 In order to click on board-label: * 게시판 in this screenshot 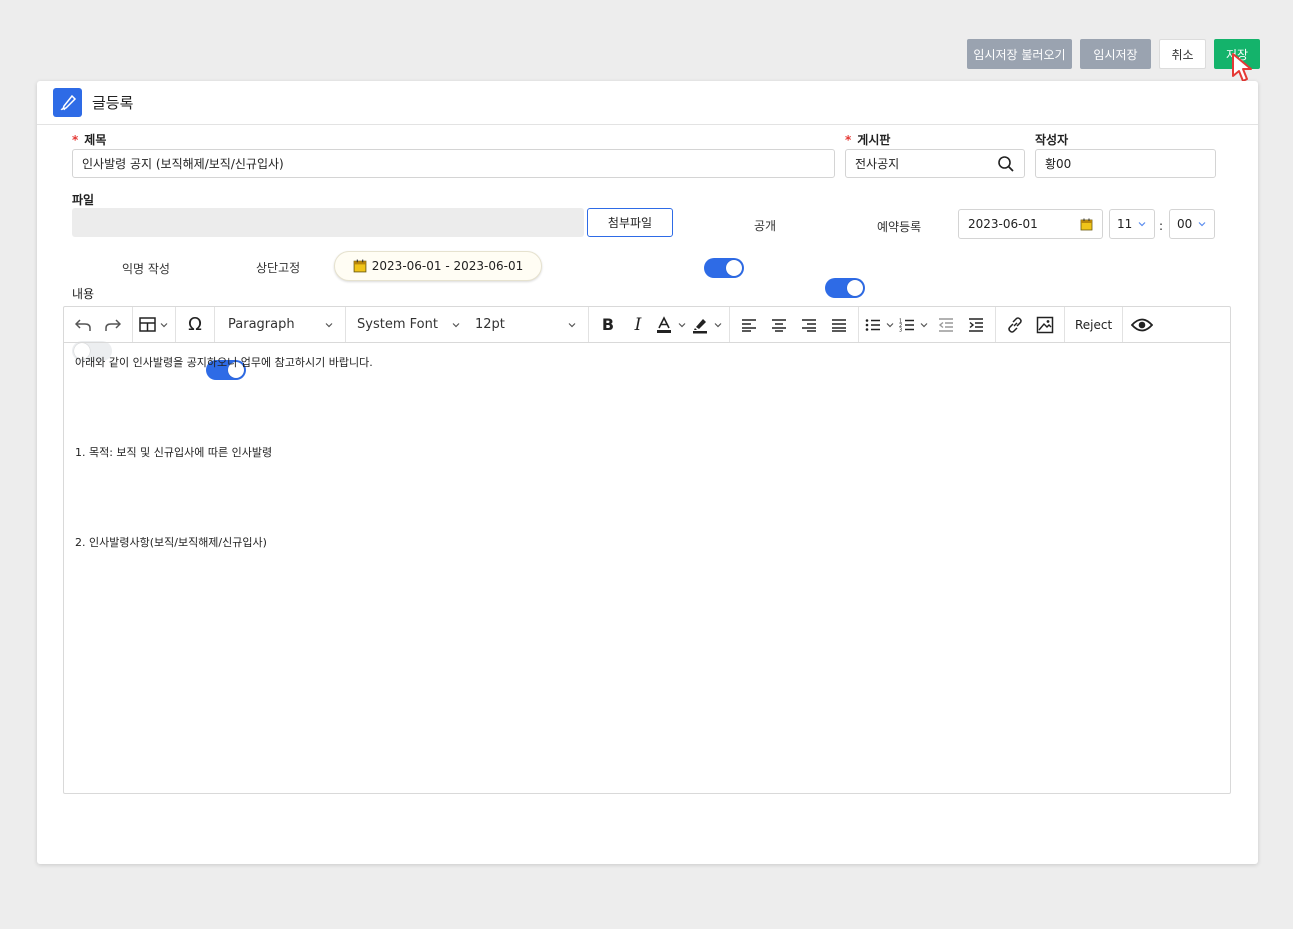, I will do `click(868, 140)`.